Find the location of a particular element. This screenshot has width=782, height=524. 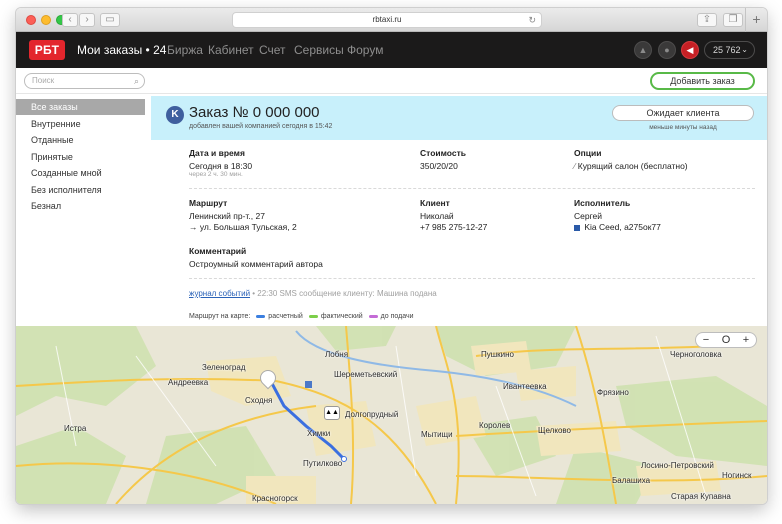

map-label: Сходня is located at coordinates (259, 400).